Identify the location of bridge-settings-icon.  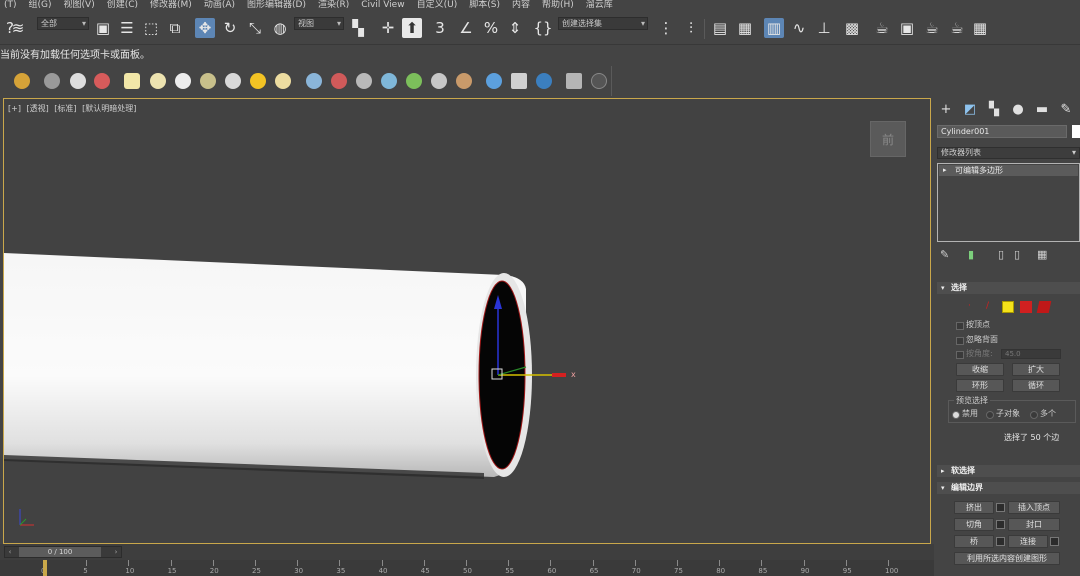
(1000, 541).